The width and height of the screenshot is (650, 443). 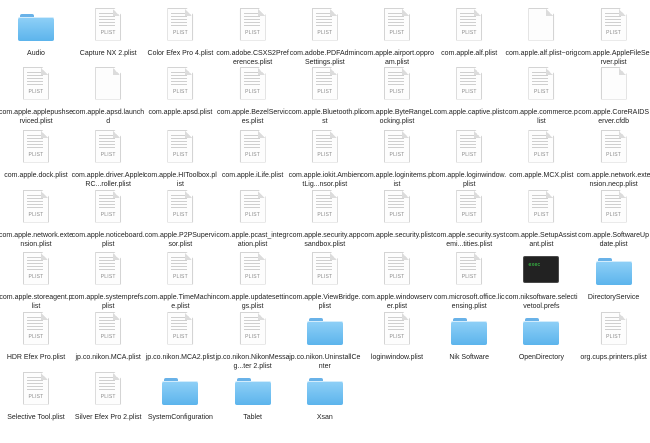 What do you see at coordinates (397, 213) in the screenshot?
I see `file-item: PLIST com.apple.security.plist` at bounding box center [397, 213].